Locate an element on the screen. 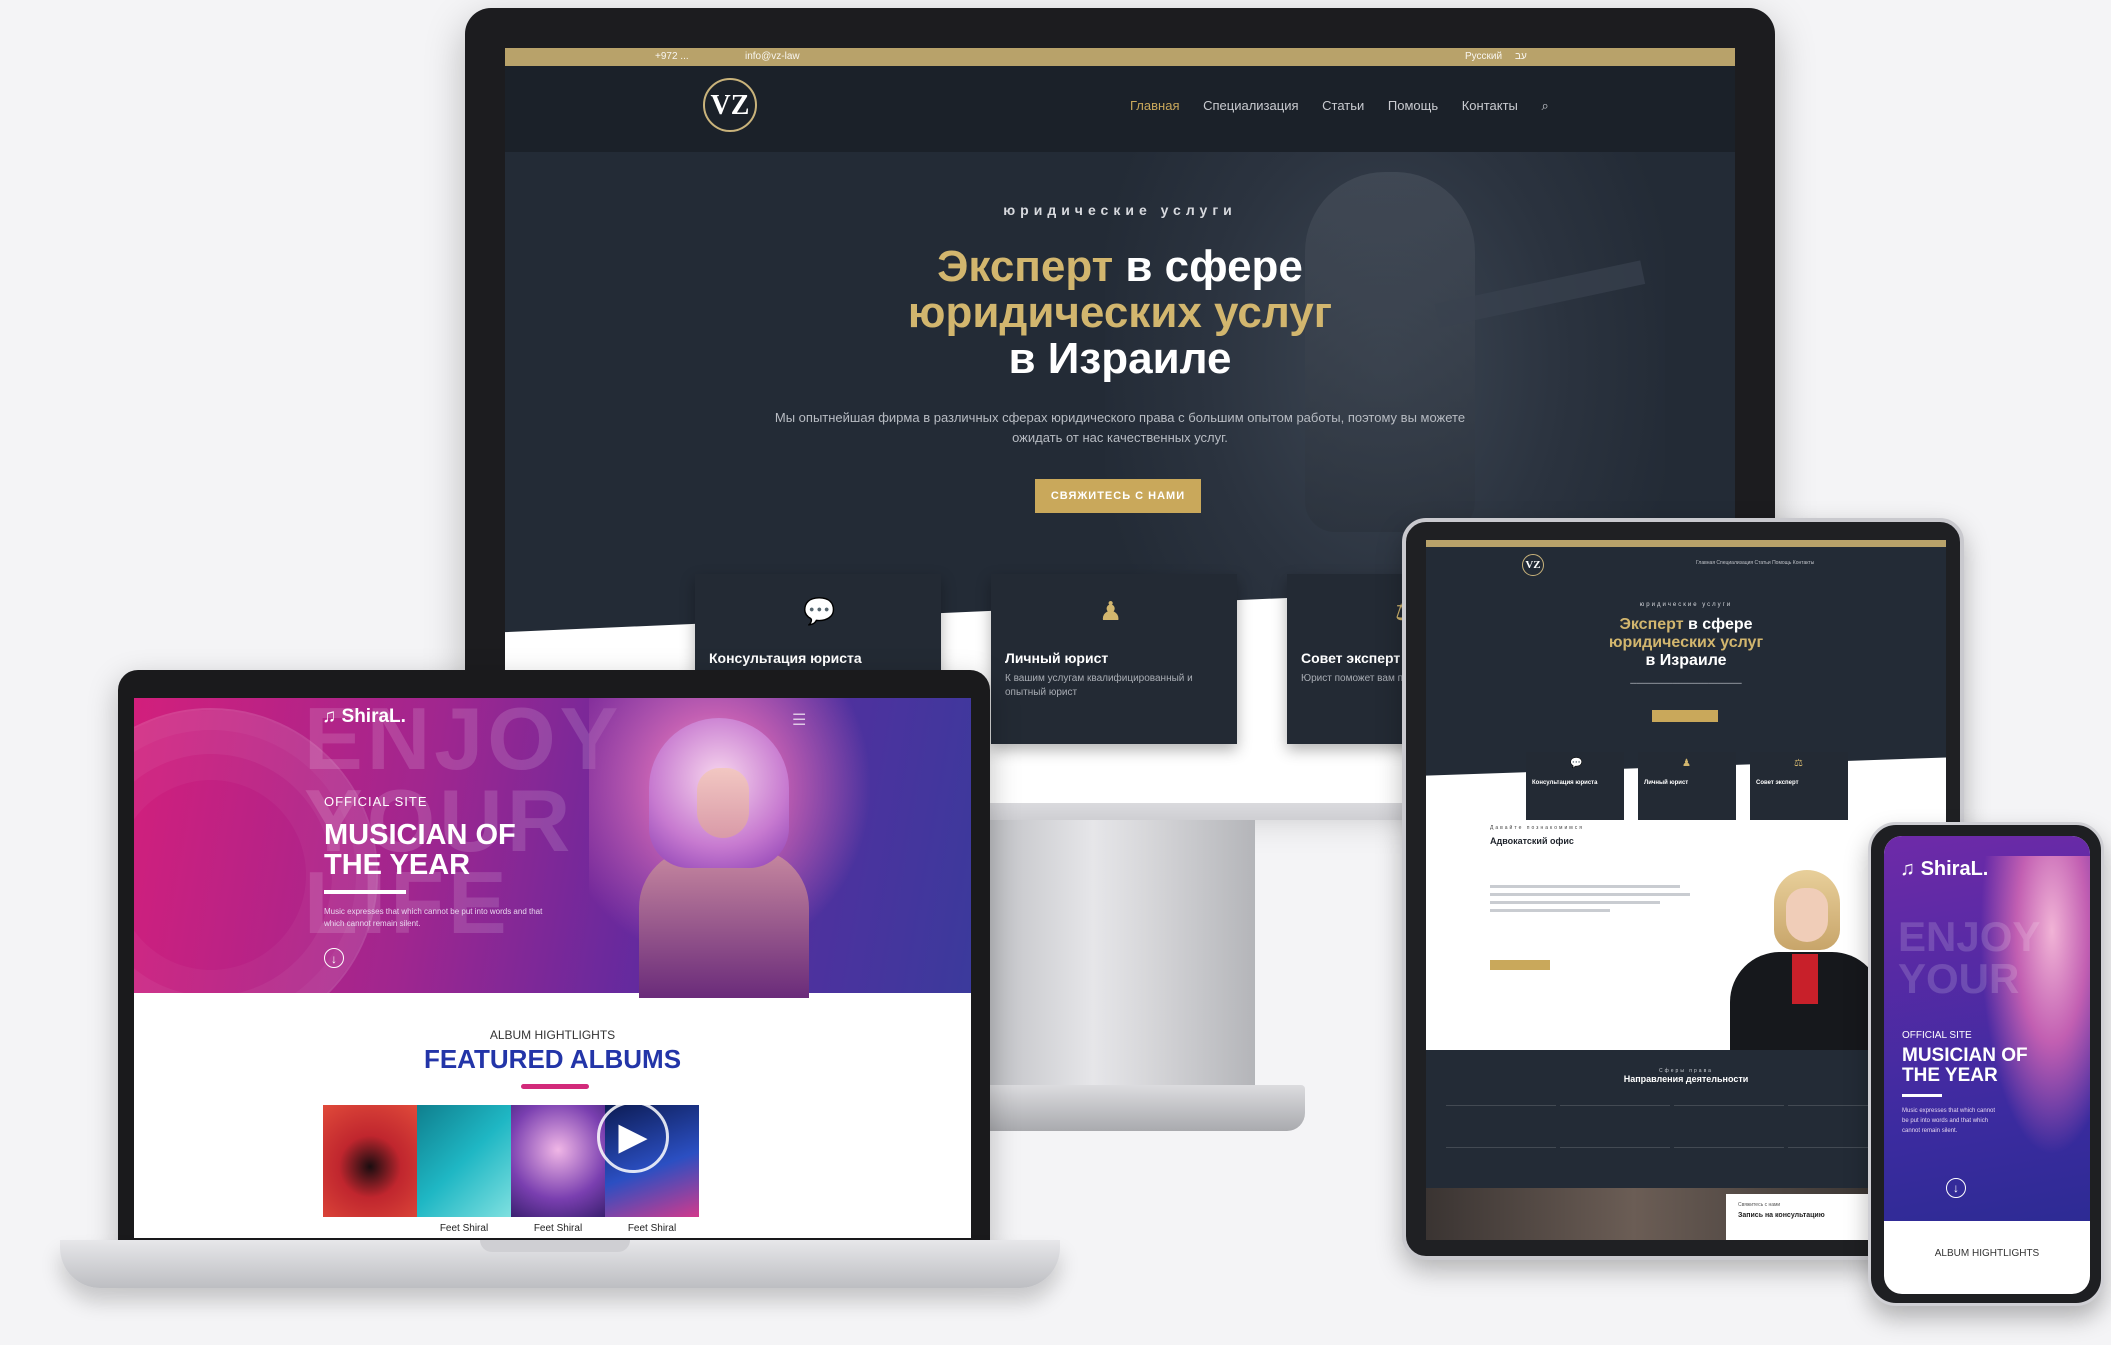 This screenshot has height=1345, width=2111. about-title: Адвокатский офис is located at coordinates (1532, 841).